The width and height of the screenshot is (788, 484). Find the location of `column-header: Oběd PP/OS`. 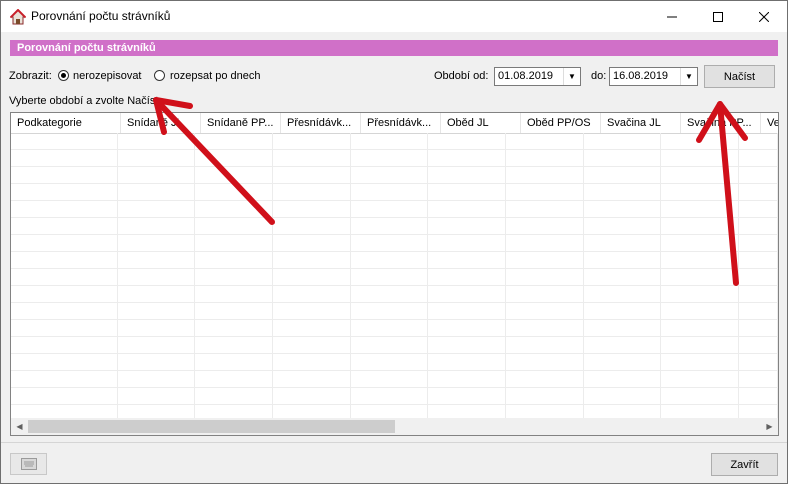

column-header: Oběd PP/OS is located at coordinates (561, 123).